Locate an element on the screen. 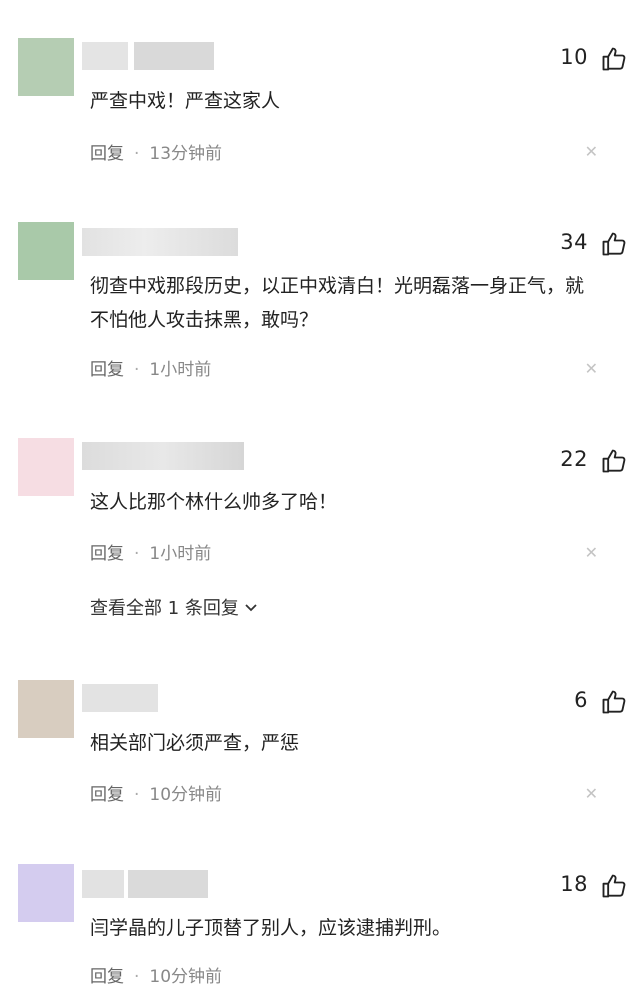 Image resolution: width=640 pixels, height=987 pixels. view-all-replies-link: 查看全部 1 条回复 is located at coordinates (174, 607).